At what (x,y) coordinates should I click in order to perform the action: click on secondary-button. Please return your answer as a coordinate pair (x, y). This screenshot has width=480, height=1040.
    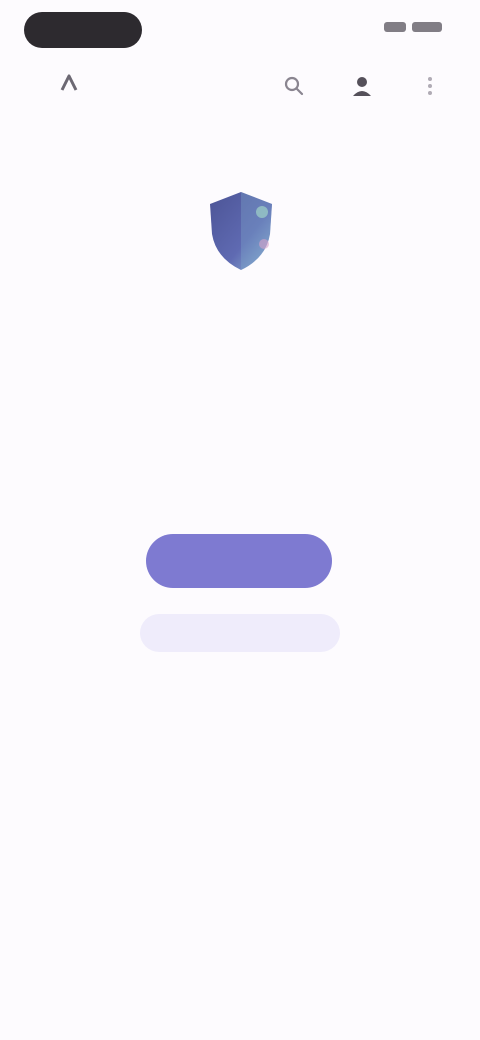
    Looking at the image, I should click on (240, 633).